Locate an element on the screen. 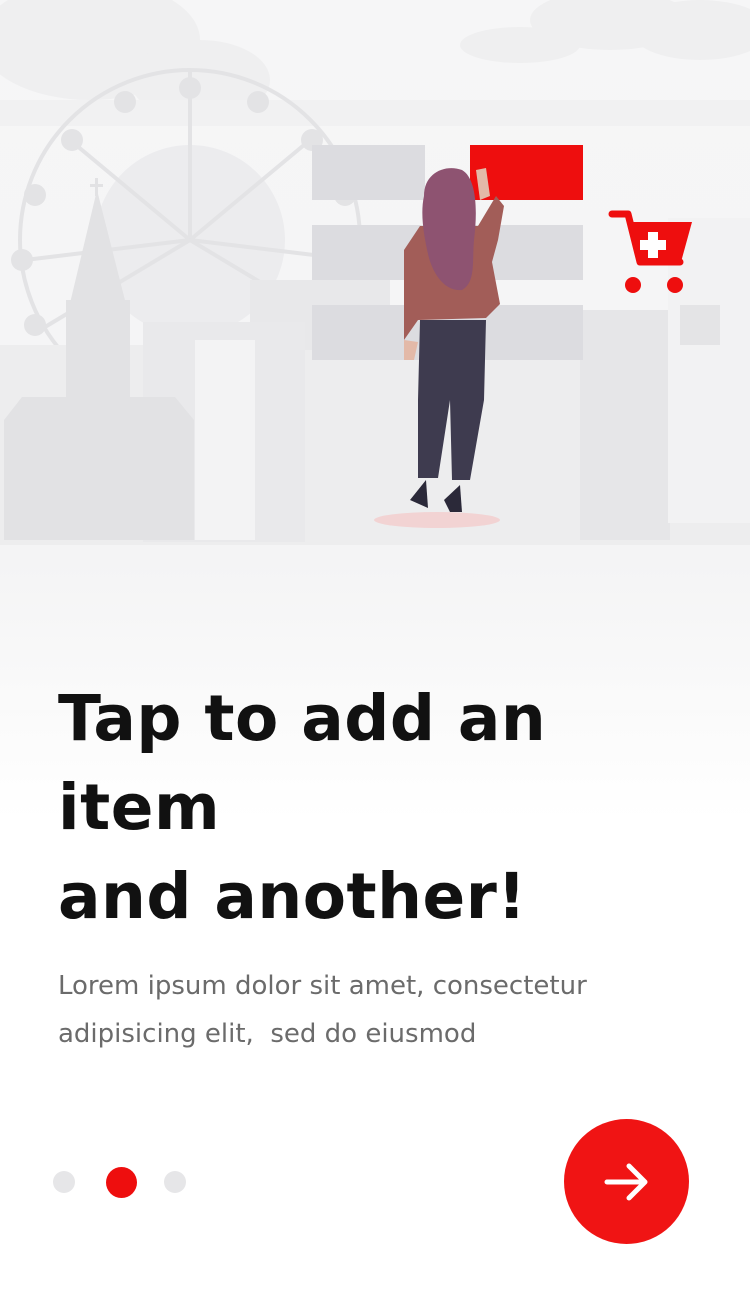  background-clouds is located at coordinates (375, 63).